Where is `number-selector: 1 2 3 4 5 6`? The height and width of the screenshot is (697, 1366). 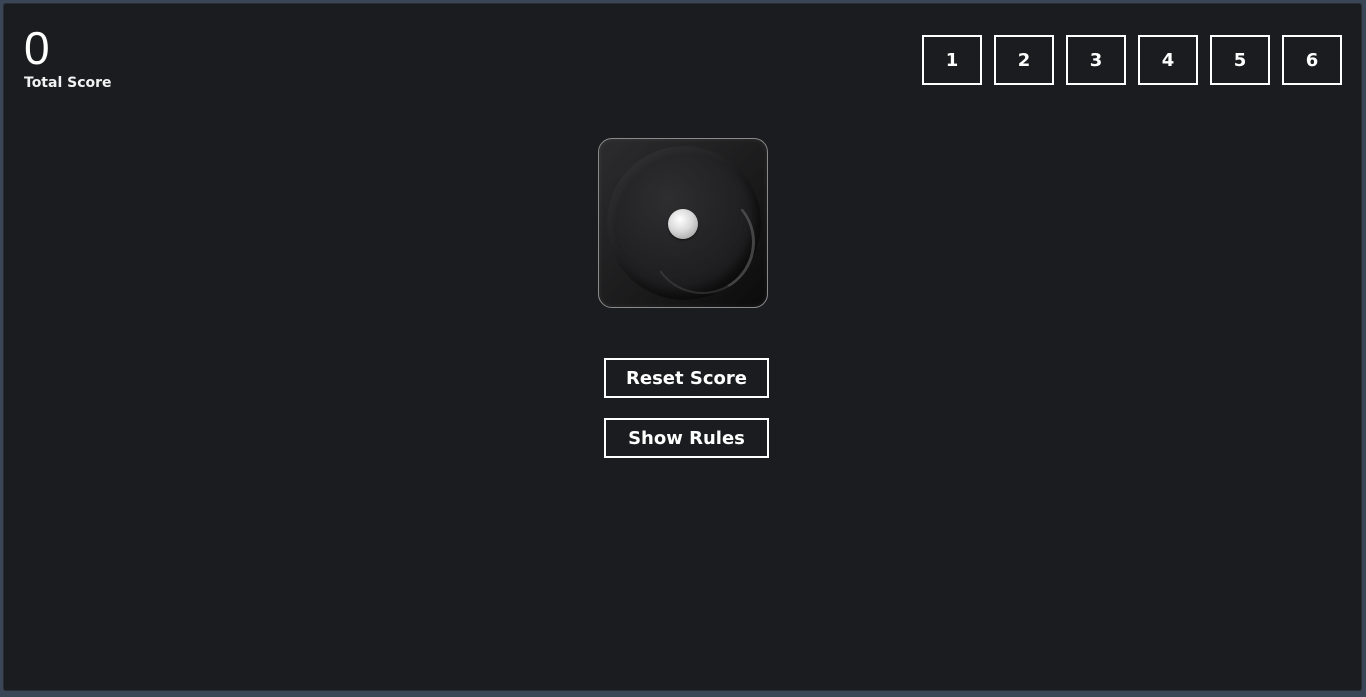 number-selector: 1 2 3 4 5 6 is located at coordinates (1132, 60).